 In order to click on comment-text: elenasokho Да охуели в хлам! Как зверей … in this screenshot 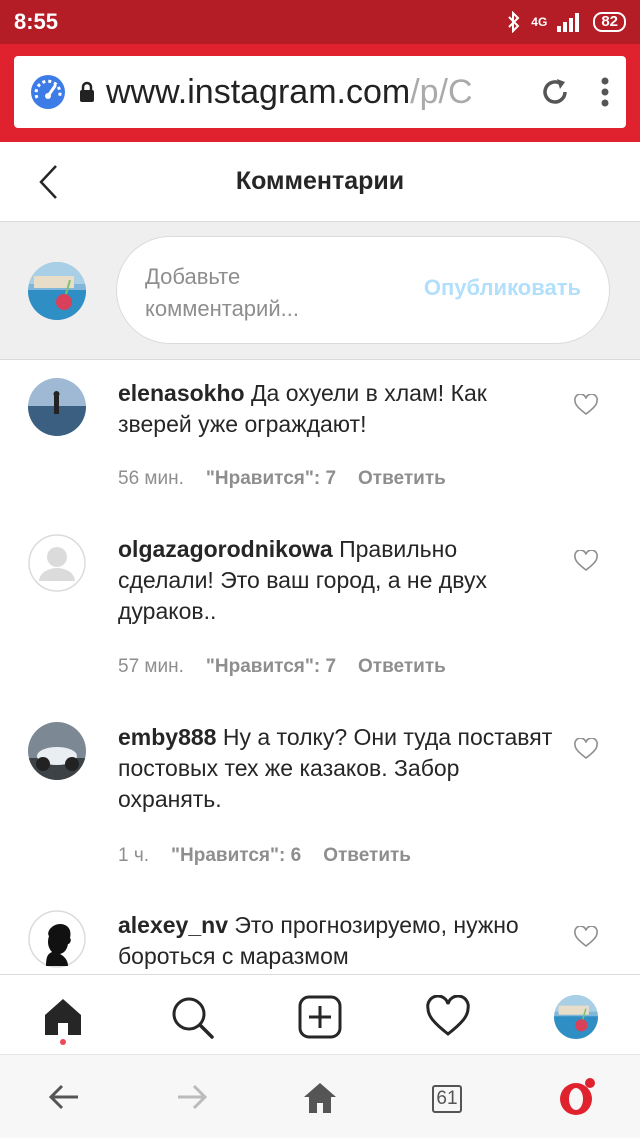, I will do `click(338, 409)`.